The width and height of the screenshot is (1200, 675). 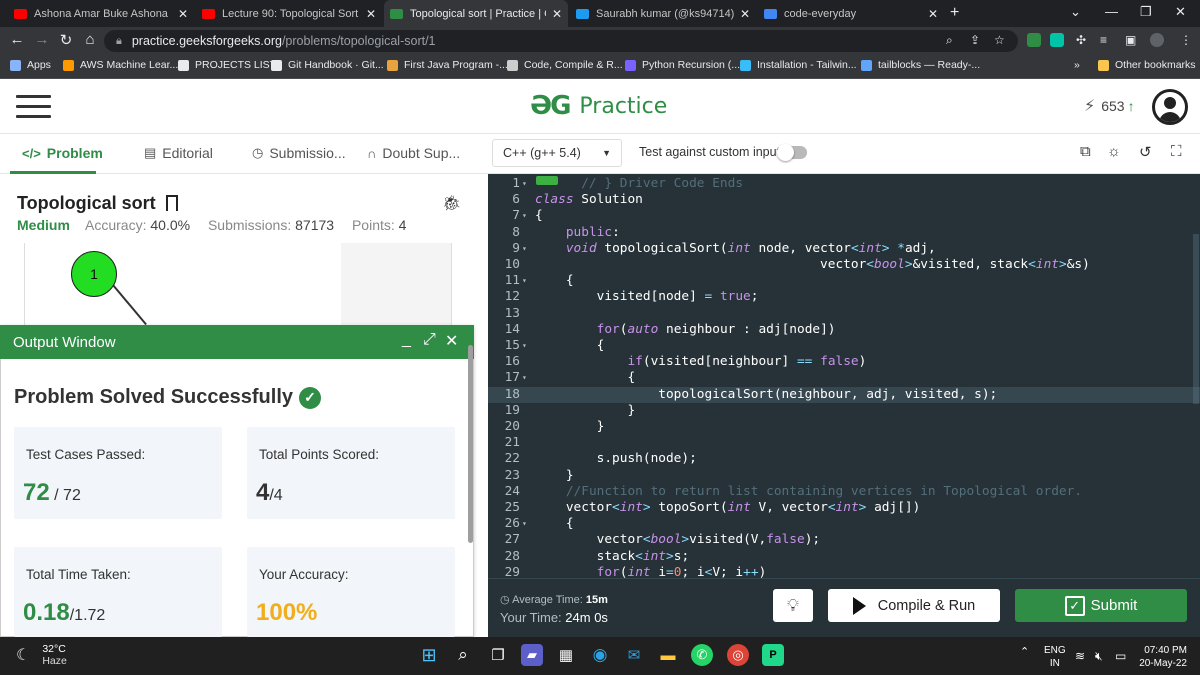 What do you see at coordinates (844, 314) in the screenshot?
I see `code-line: 13` at bounding box center [844, 314].